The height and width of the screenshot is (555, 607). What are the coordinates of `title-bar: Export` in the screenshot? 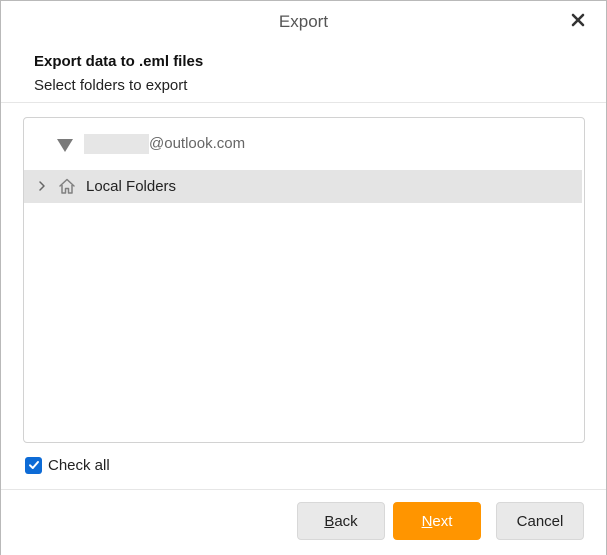 It's located at (303, 22).